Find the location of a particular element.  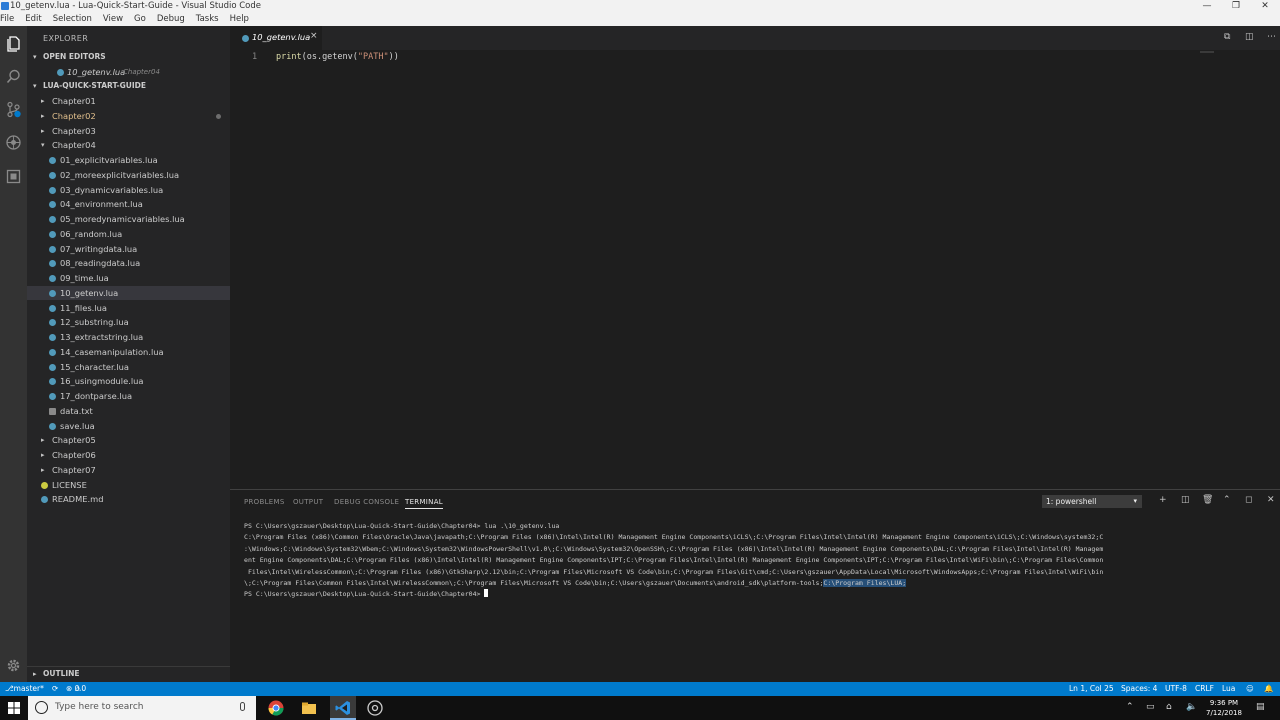

app-icon is located at coordinates (375, 708).